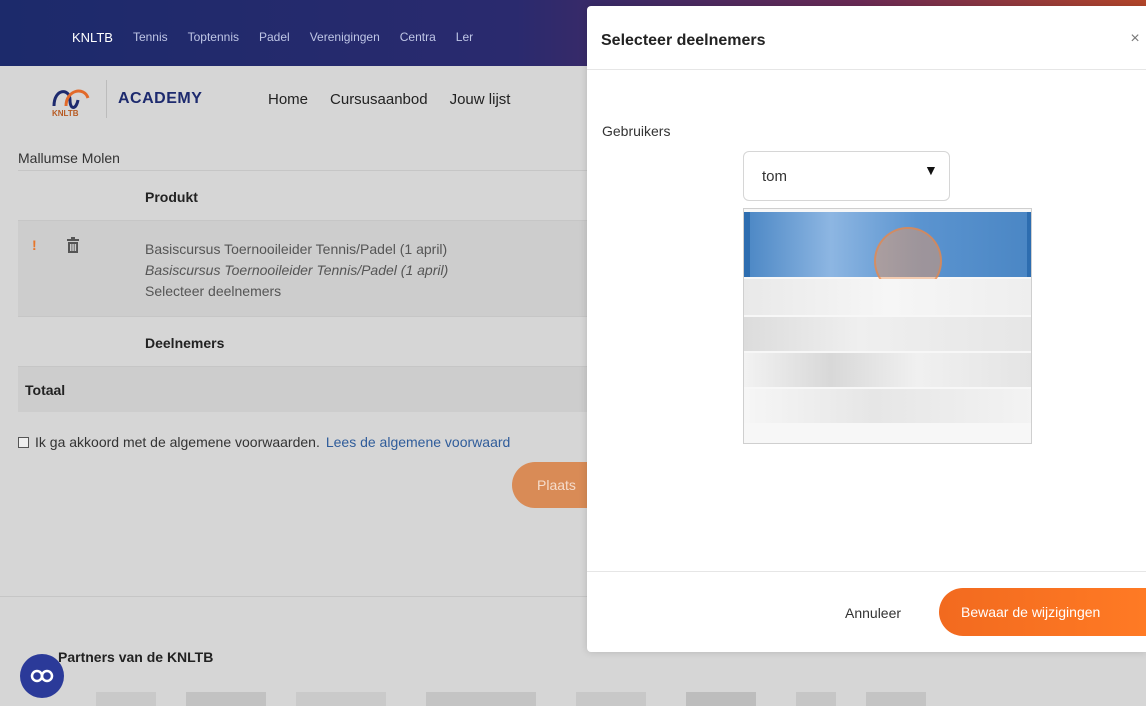 The height and width of the screenshot is (706, 1146). I want to click on selected-edge-right, so click(1029, 244).